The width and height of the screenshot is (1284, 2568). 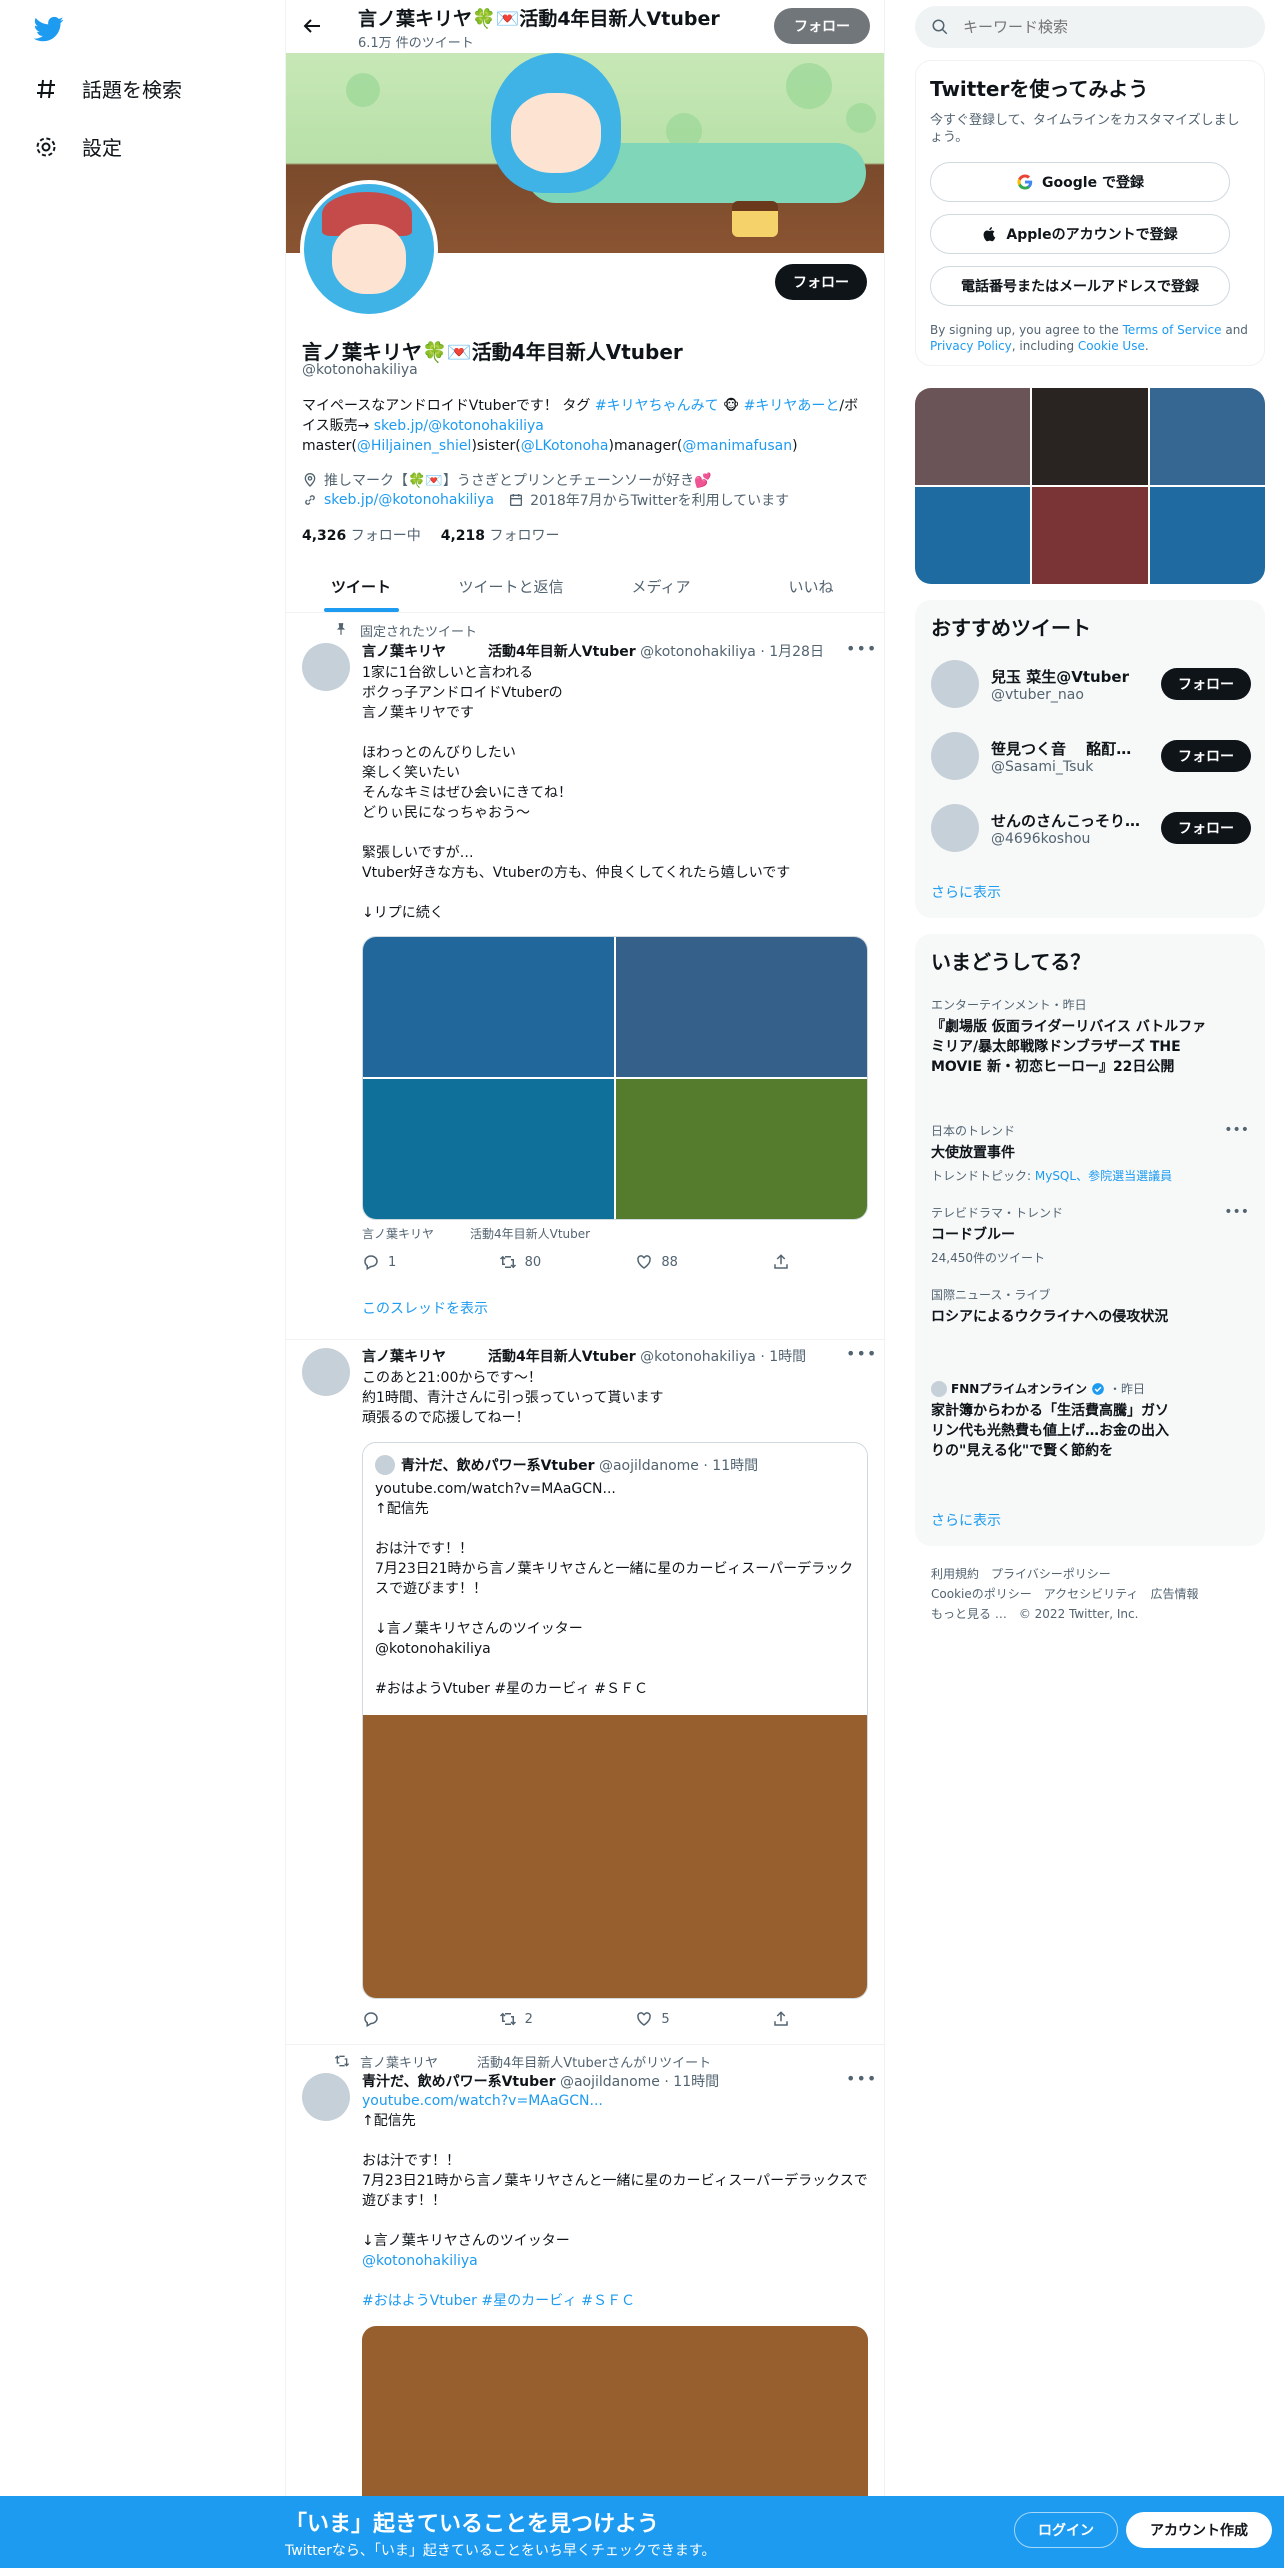 What do you see at coordinates (966, 1520) in the screenshot?
I see `trends-show-more: さらに表示` at bounding box center [966, 1520].